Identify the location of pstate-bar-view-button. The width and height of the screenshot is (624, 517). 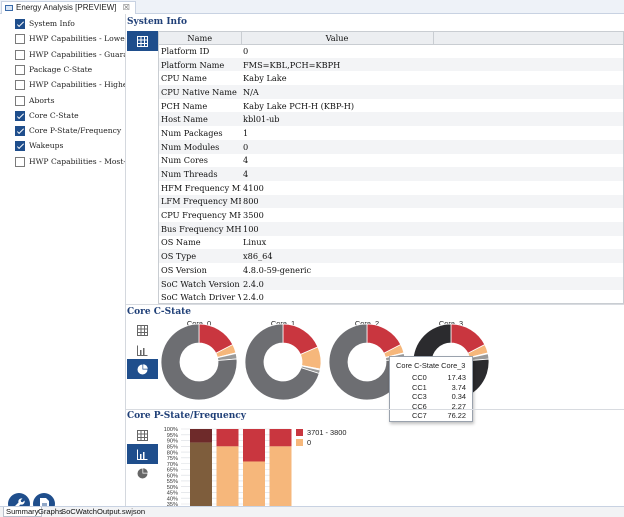
(142, 454).